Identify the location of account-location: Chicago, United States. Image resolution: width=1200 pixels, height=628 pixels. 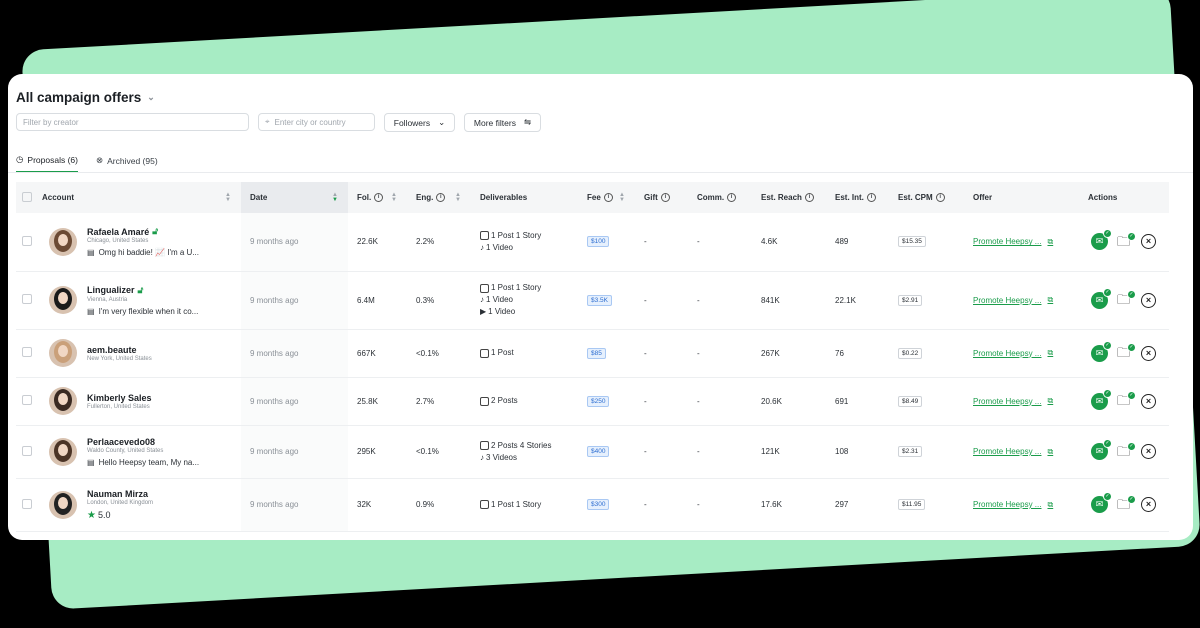
(118, 241).